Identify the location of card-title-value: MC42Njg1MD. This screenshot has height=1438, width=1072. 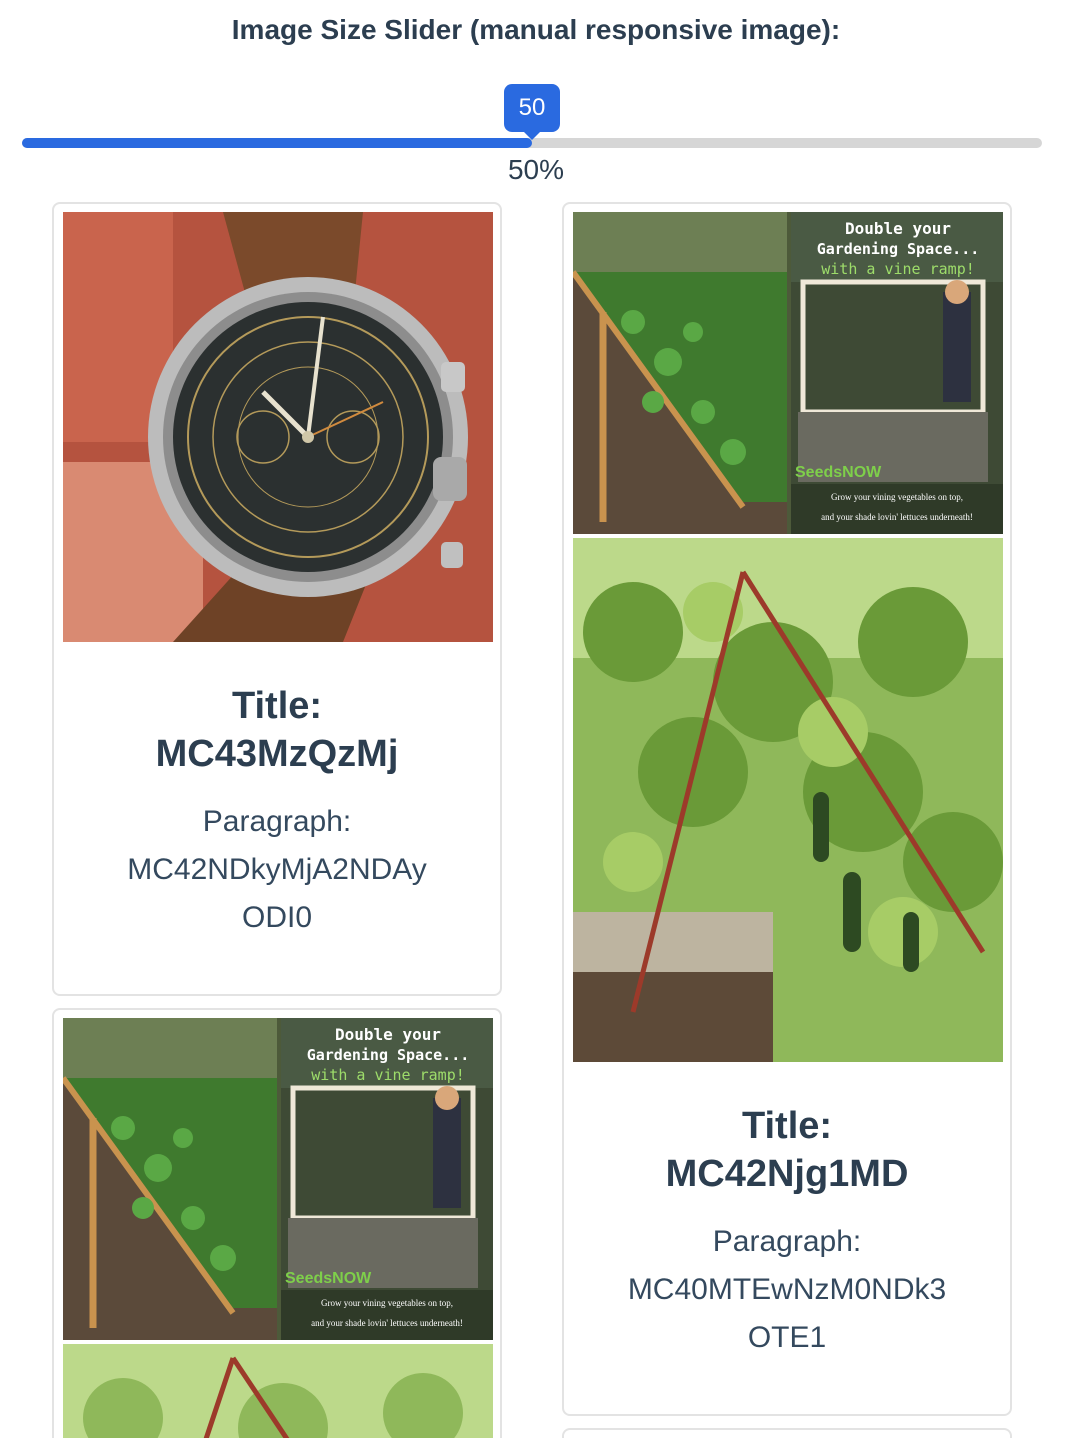
(787, 1174).